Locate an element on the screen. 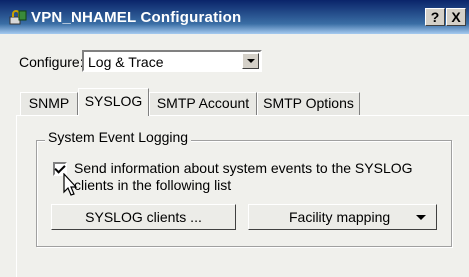 The height and width of the screenshot is (277, 469). configure-label: Configure: is located at coordinates (51, 62).